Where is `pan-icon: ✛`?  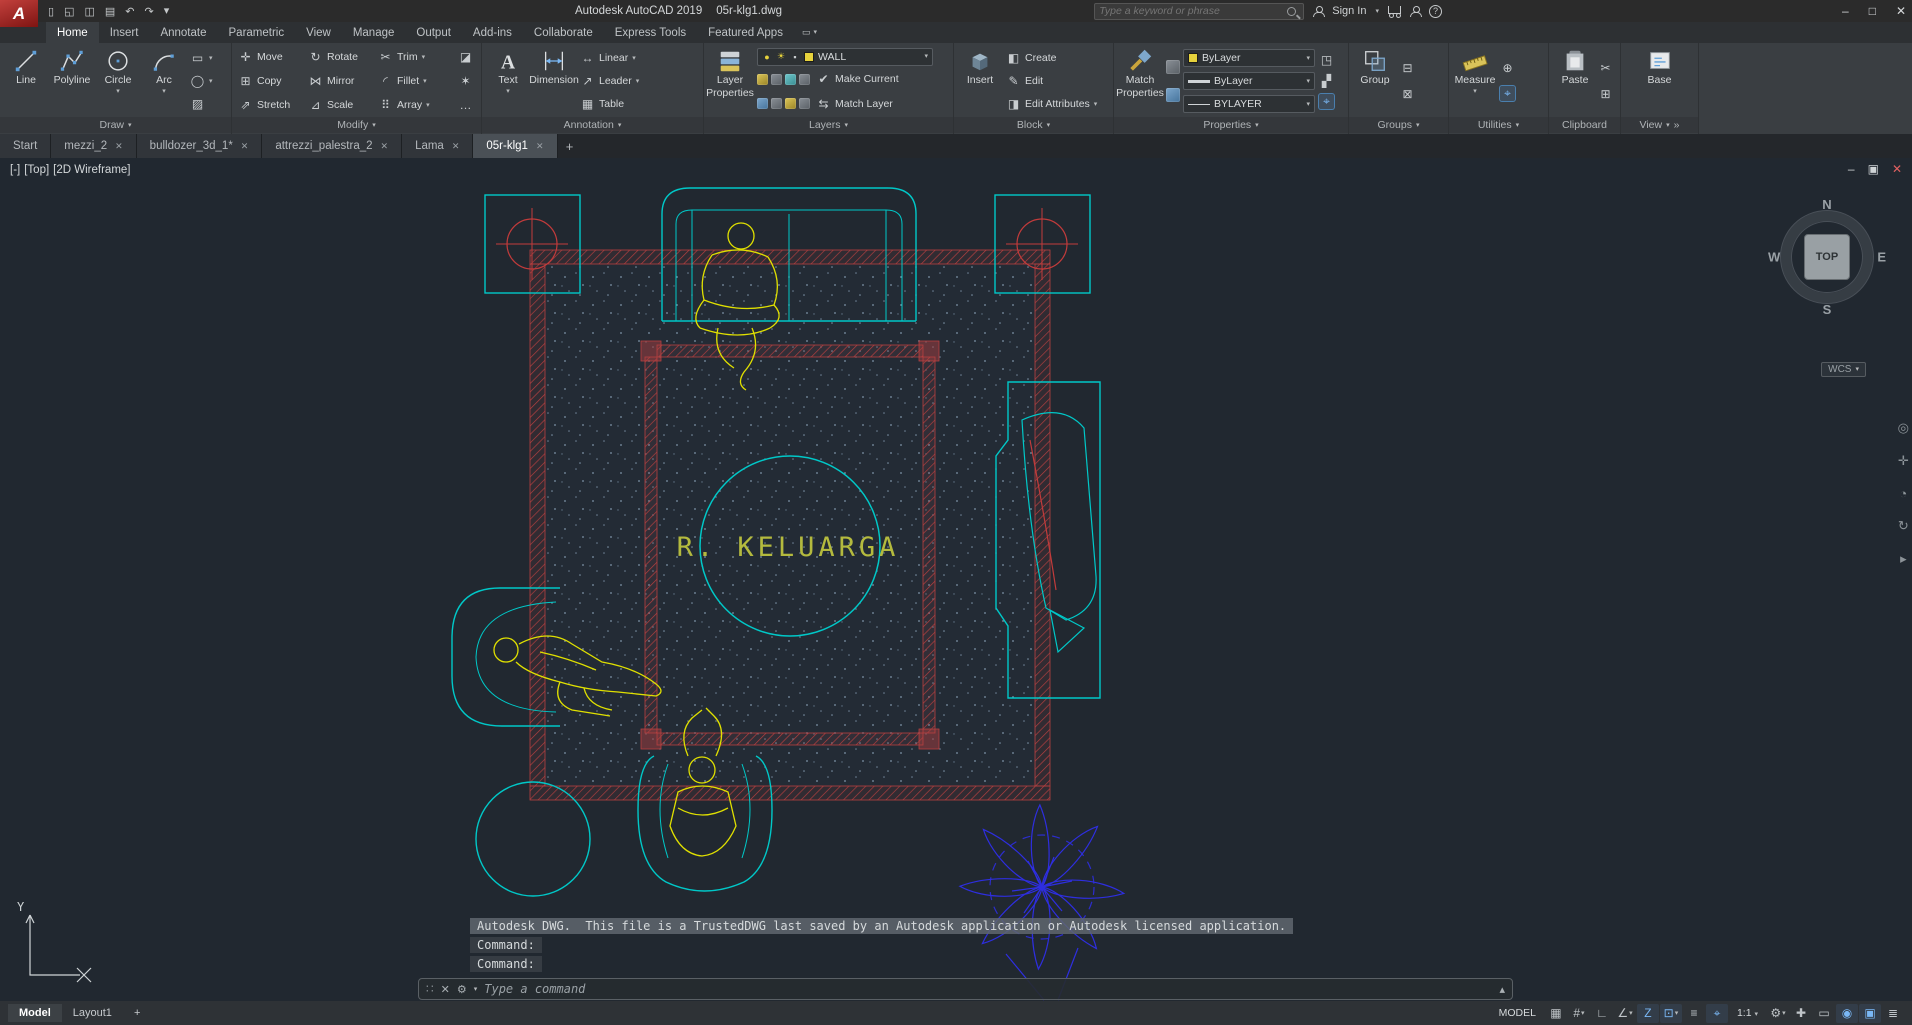 pan-icon: ✛ is located at coordinates (1903, 461).